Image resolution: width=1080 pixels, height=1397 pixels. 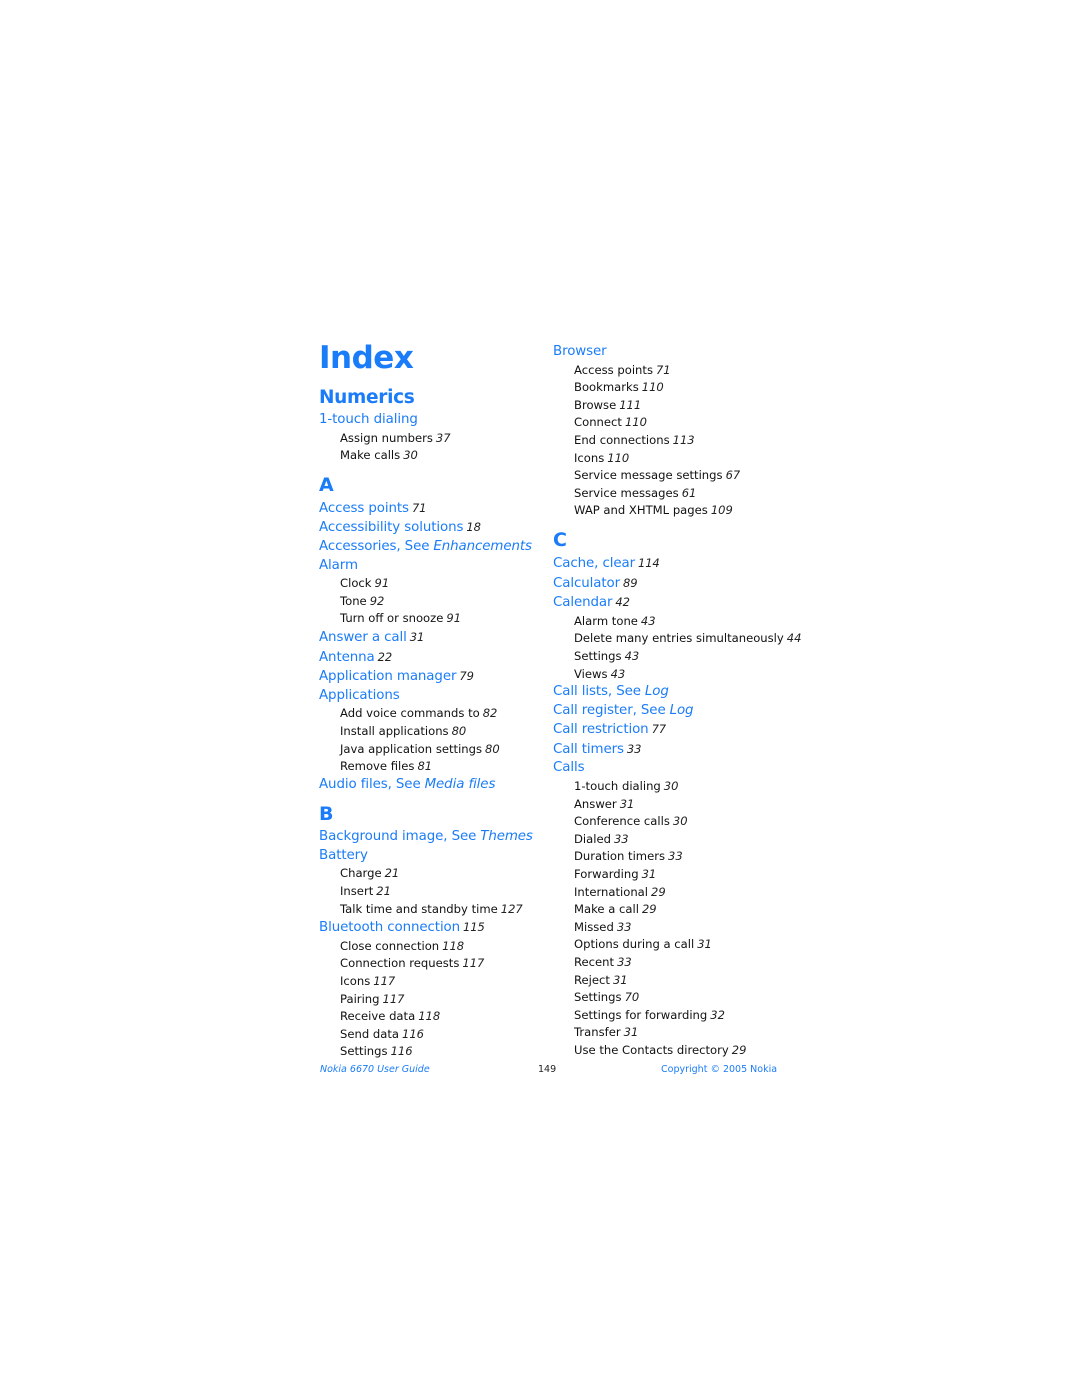 What do you see at coordinates (682, 710) in the screenshot?
I see `see-reference: Log` at bounding box center [682, 710].